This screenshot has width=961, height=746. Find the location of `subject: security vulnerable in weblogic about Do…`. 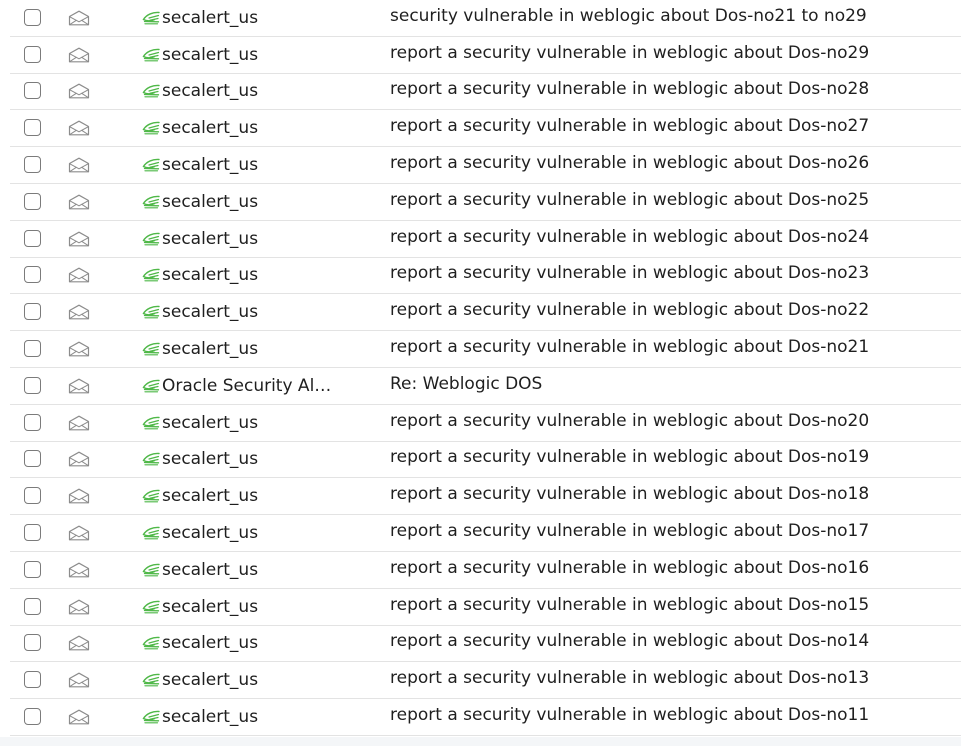

subject: security vulnerable in weblogic about Do… is located at coordinates (628, 17).